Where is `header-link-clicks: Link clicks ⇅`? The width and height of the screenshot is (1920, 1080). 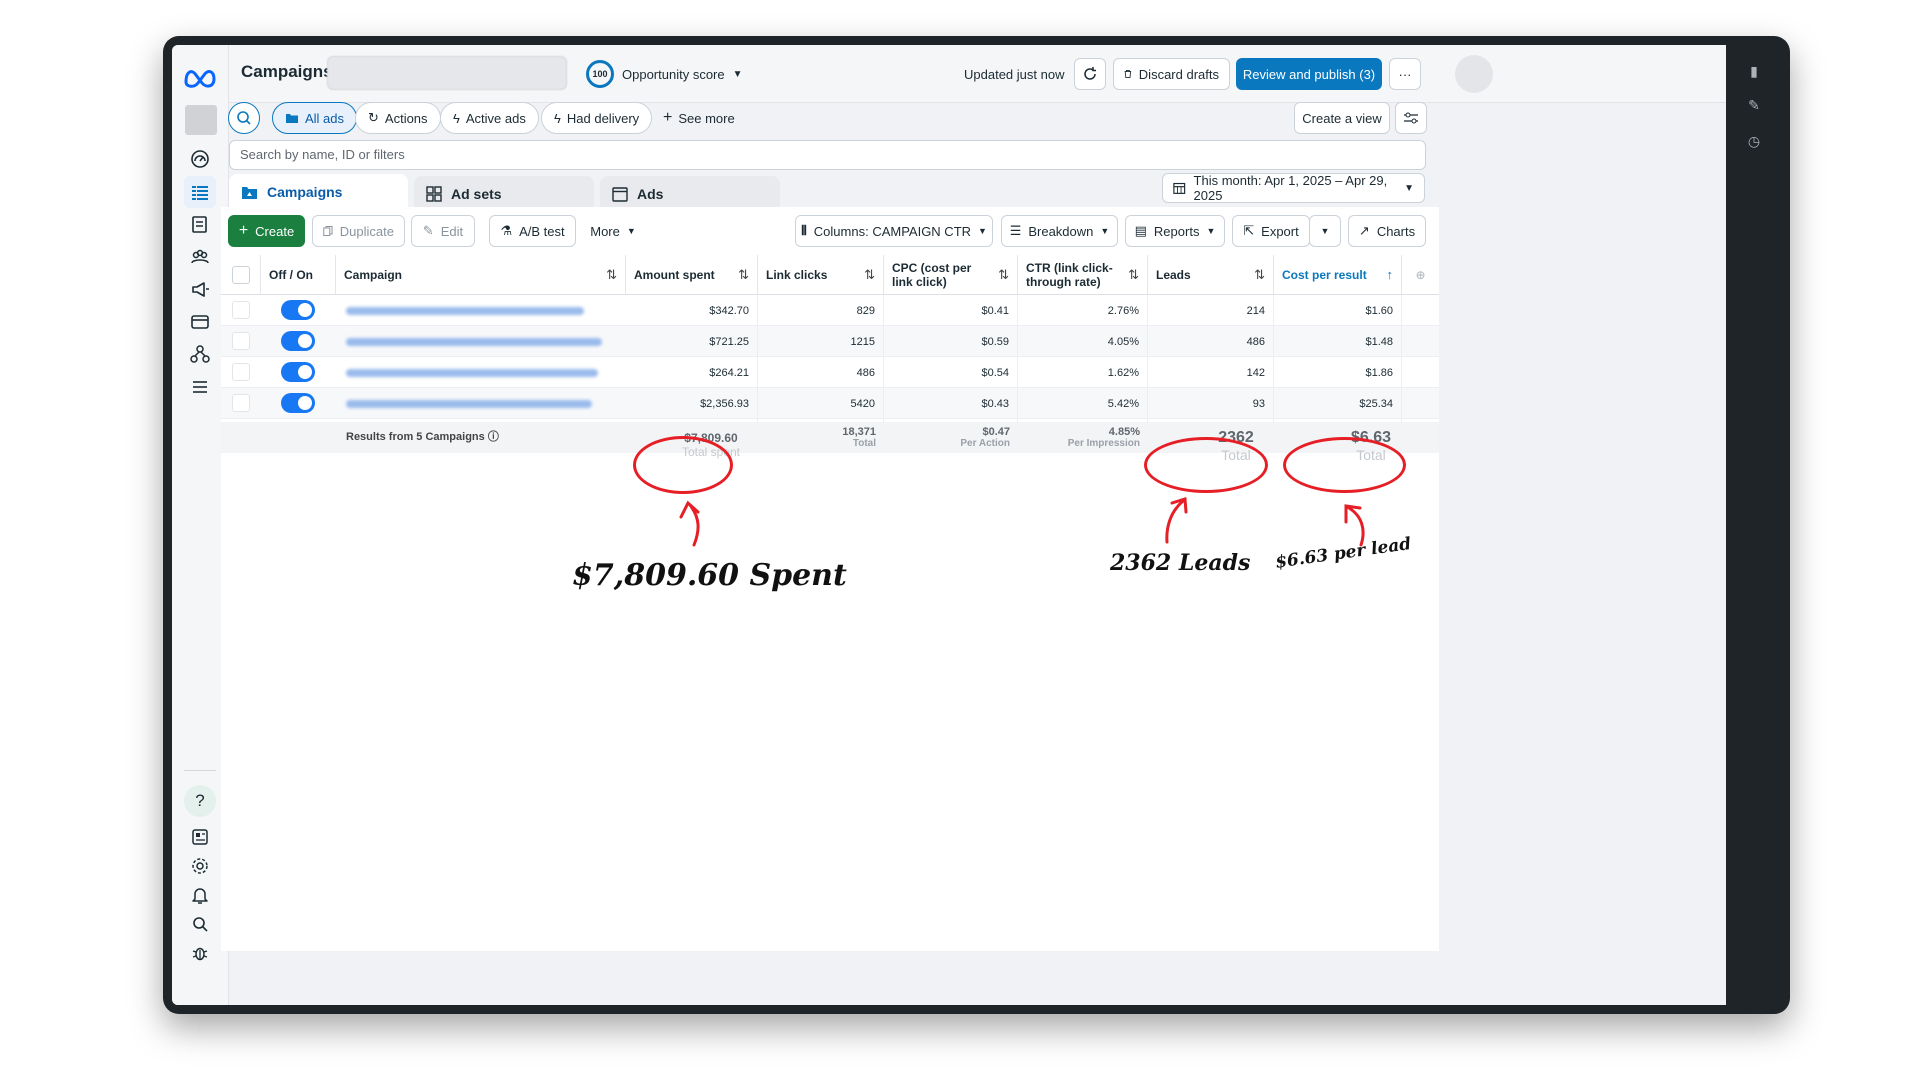
header-link-clicks: Link clicks ⇅ is located at coordinates (821, 275).